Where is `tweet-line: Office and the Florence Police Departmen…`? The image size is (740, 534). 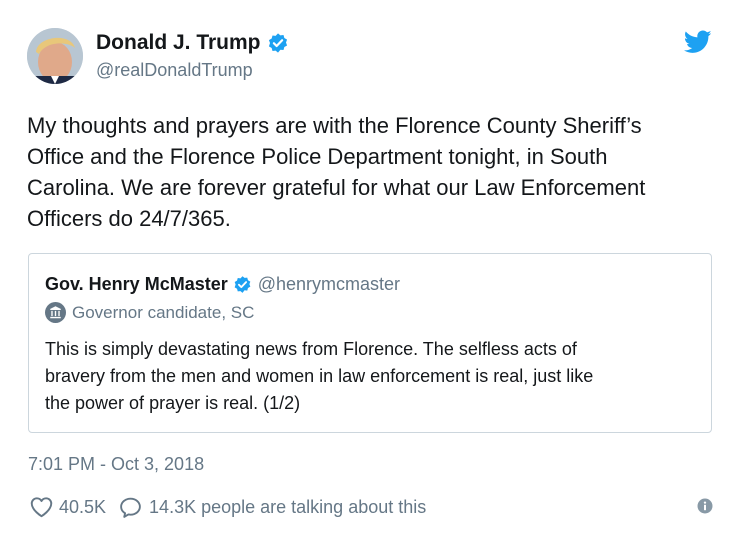 tweet-line: Office and the Florence Police Departmen… is located at coordinates (317, 156).